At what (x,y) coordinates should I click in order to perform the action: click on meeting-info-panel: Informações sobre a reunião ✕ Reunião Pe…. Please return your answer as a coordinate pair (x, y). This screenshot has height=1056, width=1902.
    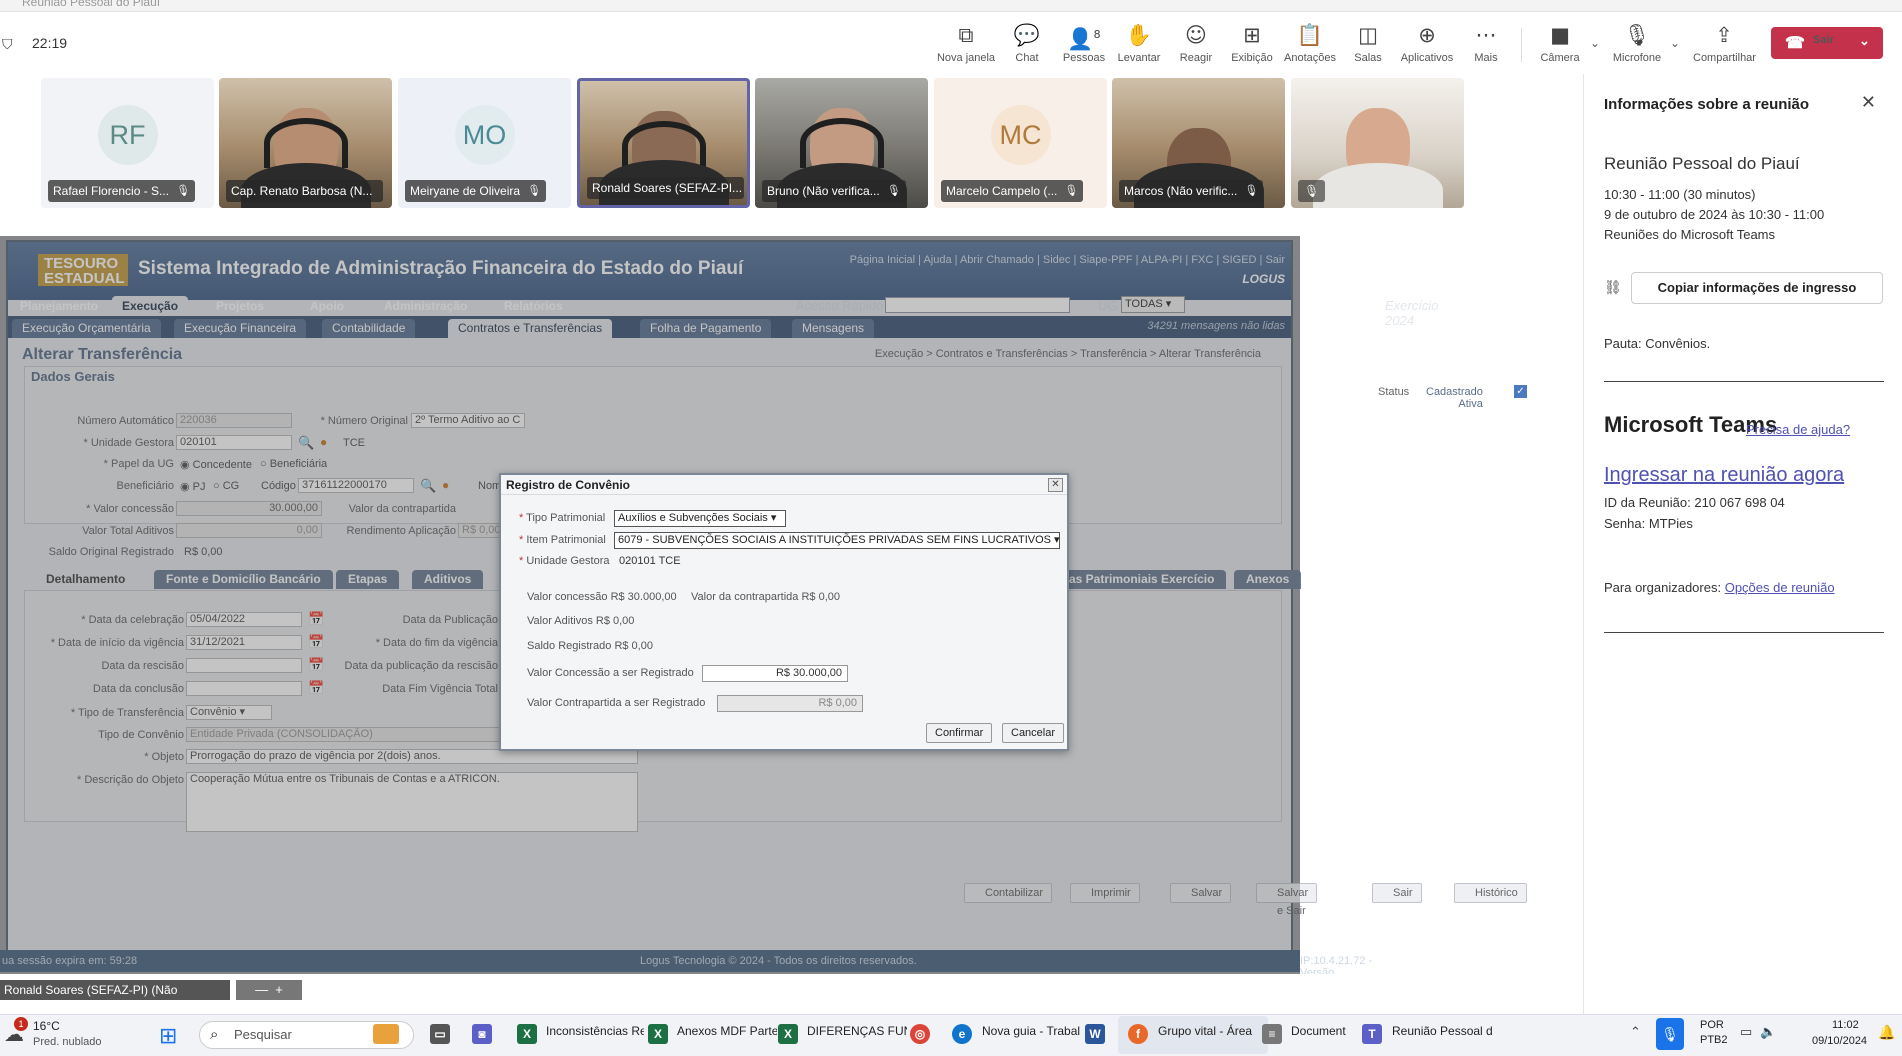
    Looking at the image, I should click on (1742, 544).